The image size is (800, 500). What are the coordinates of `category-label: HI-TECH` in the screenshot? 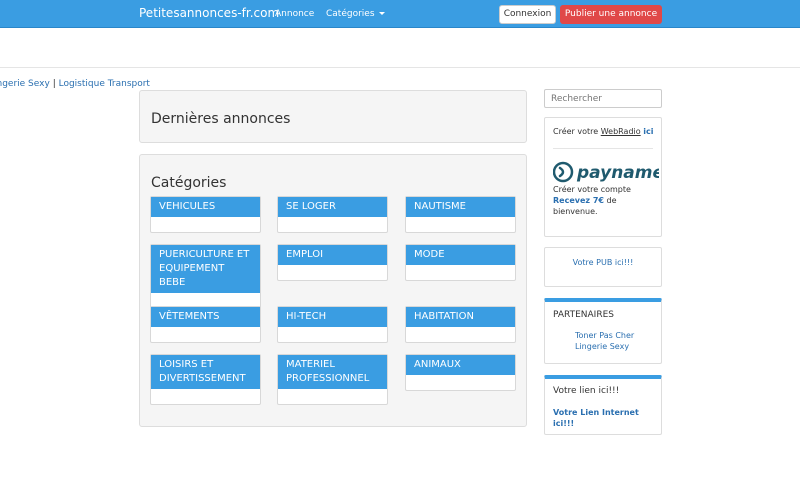 It's located at (332, 317).